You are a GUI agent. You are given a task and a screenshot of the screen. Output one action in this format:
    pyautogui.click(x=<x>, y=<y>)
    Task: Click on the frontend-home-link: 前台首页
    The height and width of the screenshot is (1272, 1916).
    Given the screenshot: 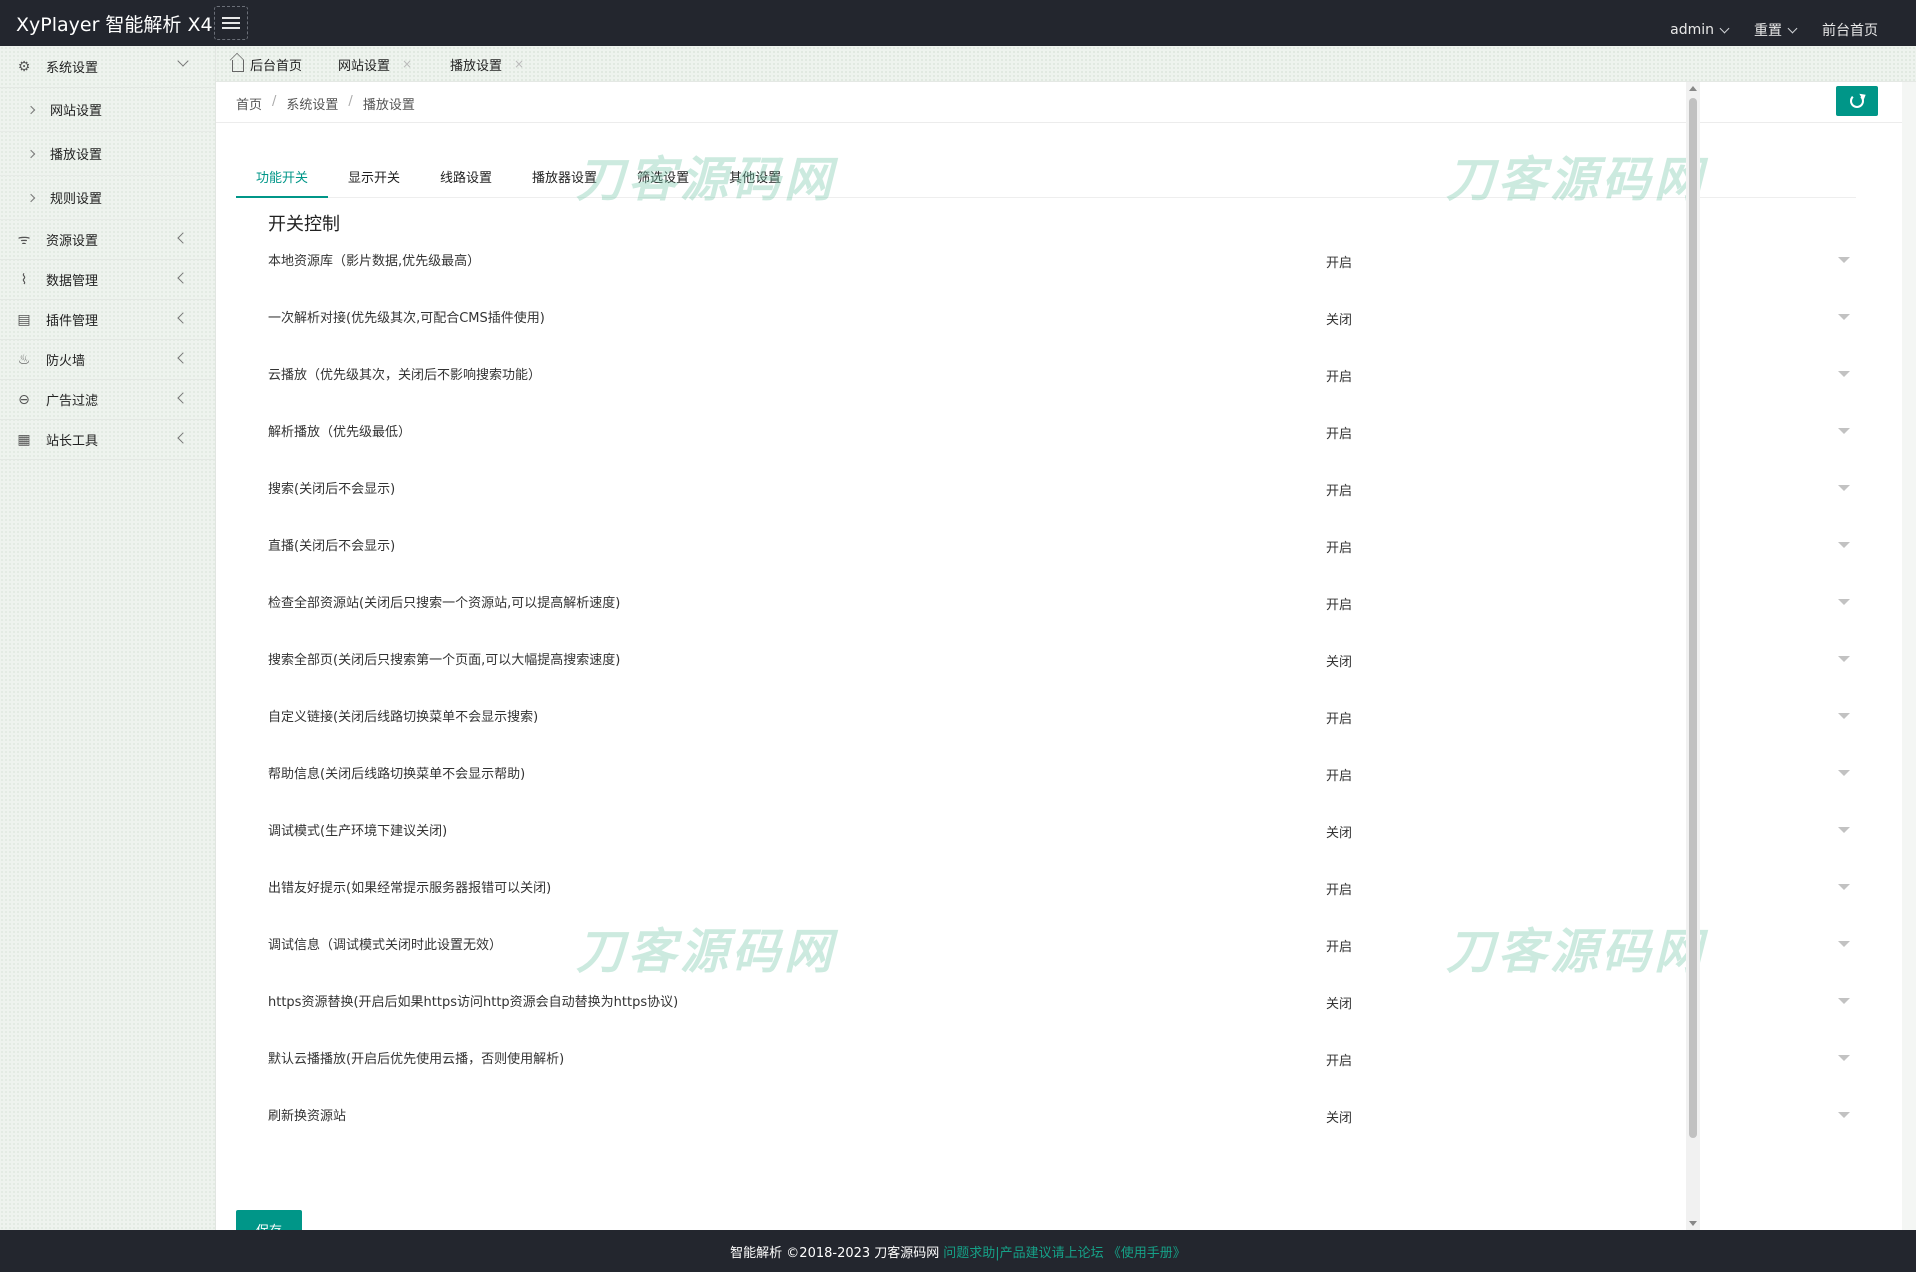 What is the action you would take?
    pyautogui.click(x=1850, y=30)
    